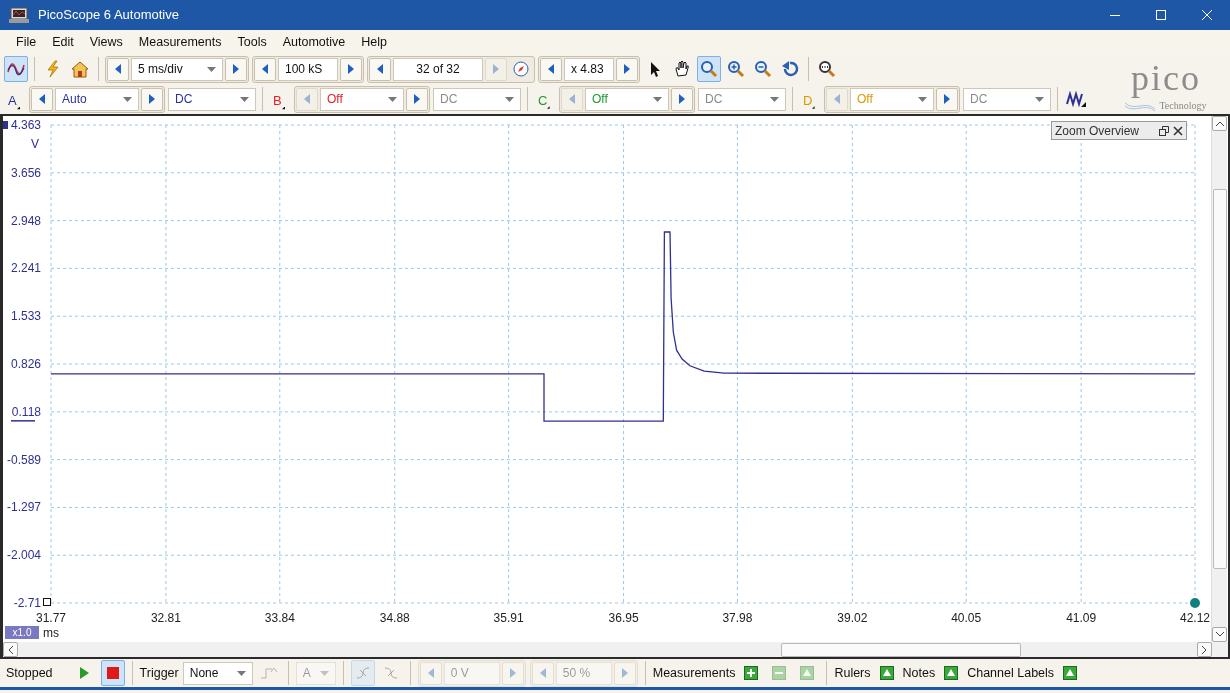 Image resolution: width=1230 pixels, height=693 pixels. Describe the element at coordinates (852, 673) in the screenshot. I see `toolbar-label: Rulers` at that location.